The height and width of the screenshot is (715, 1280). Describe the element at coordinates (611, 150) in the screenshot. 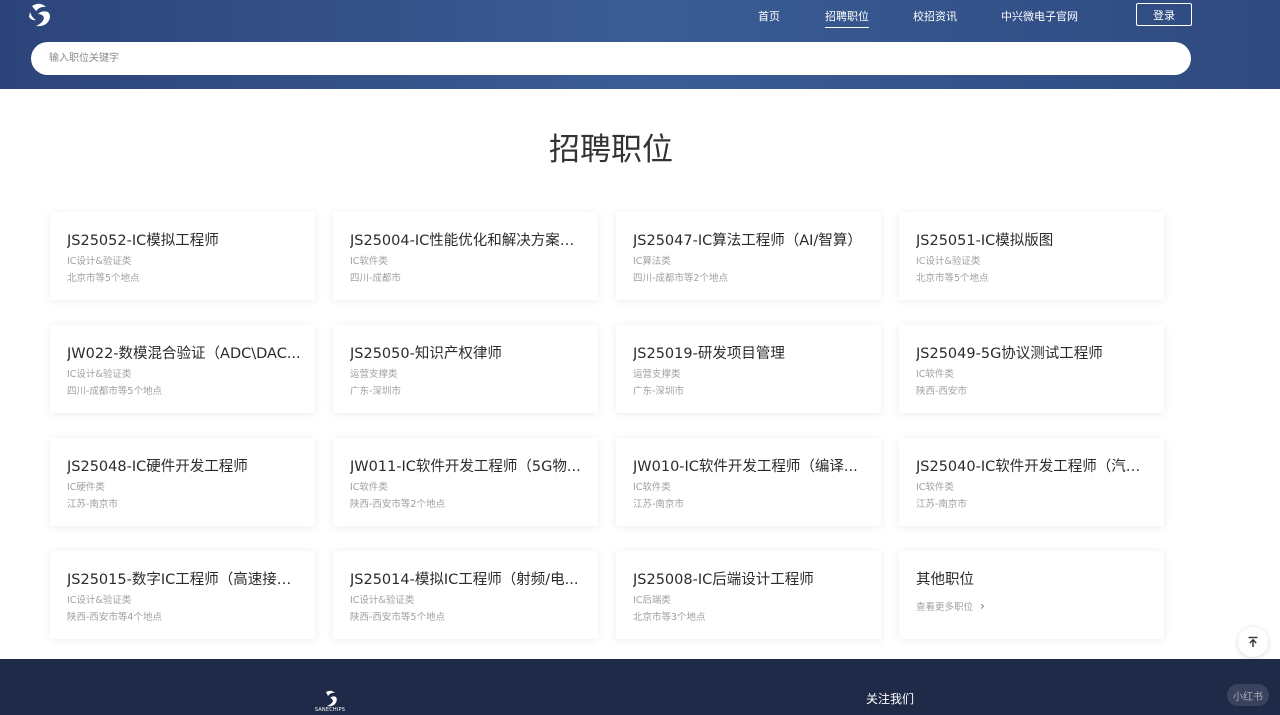

I see `page-title: 招聘职位` at that location.